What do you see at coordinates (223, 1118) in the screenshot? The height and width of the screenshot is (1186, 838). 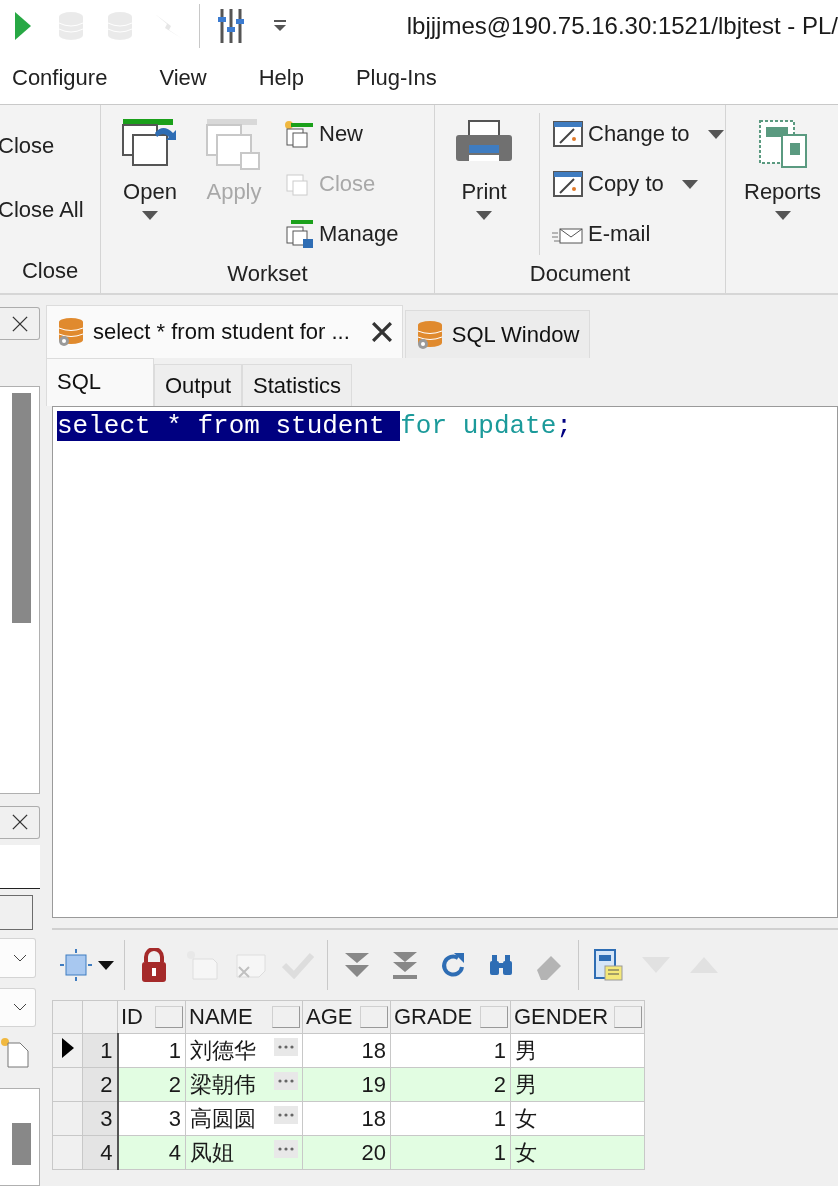 I see `cell-text: 高圆圆` at bounding box center [223, 1118].